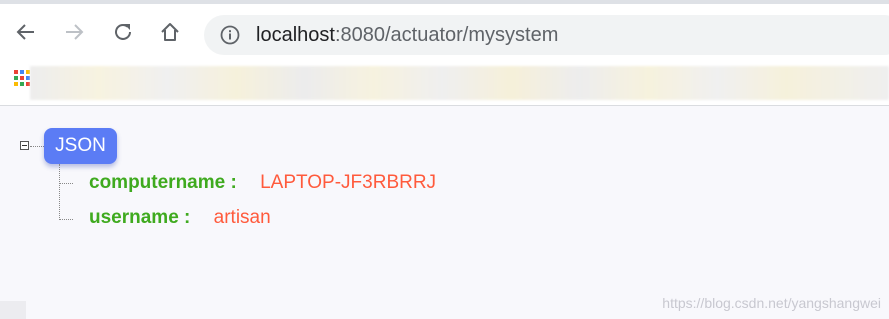 This screenshot has height=319, width=889. I want to click on json-key: username :, so click(140, 217).